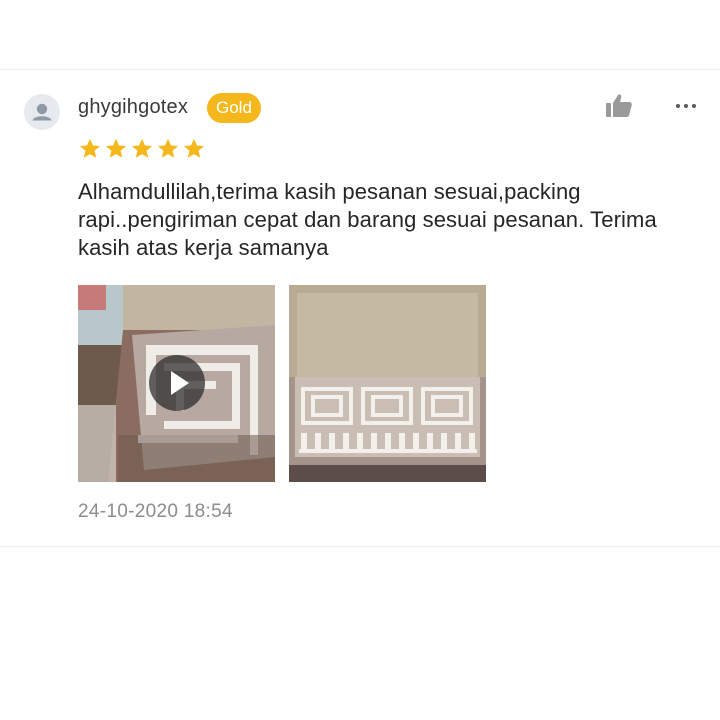 The image size is (720, 720). I want to click on top-divider, so click(360, 69).